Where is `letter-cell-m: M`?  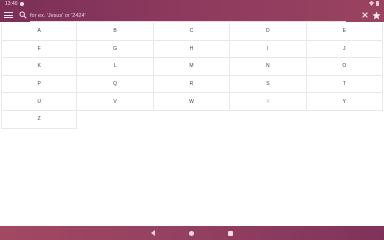
letter-cell-m: M is located at coordinates (192, 67).